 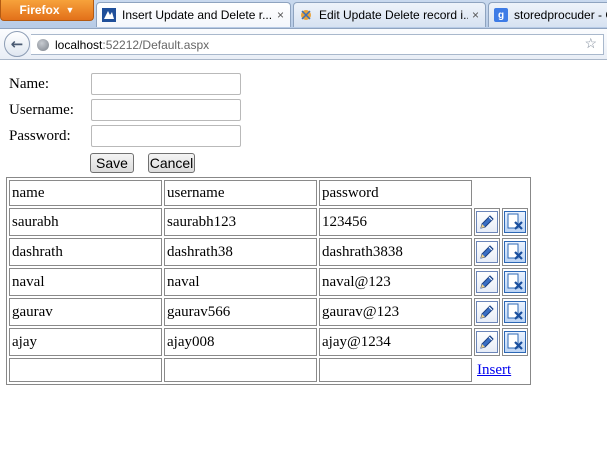 I want to click on table-row: gaurav gaurav566 gaurav@123, so click(x=268, y=312).